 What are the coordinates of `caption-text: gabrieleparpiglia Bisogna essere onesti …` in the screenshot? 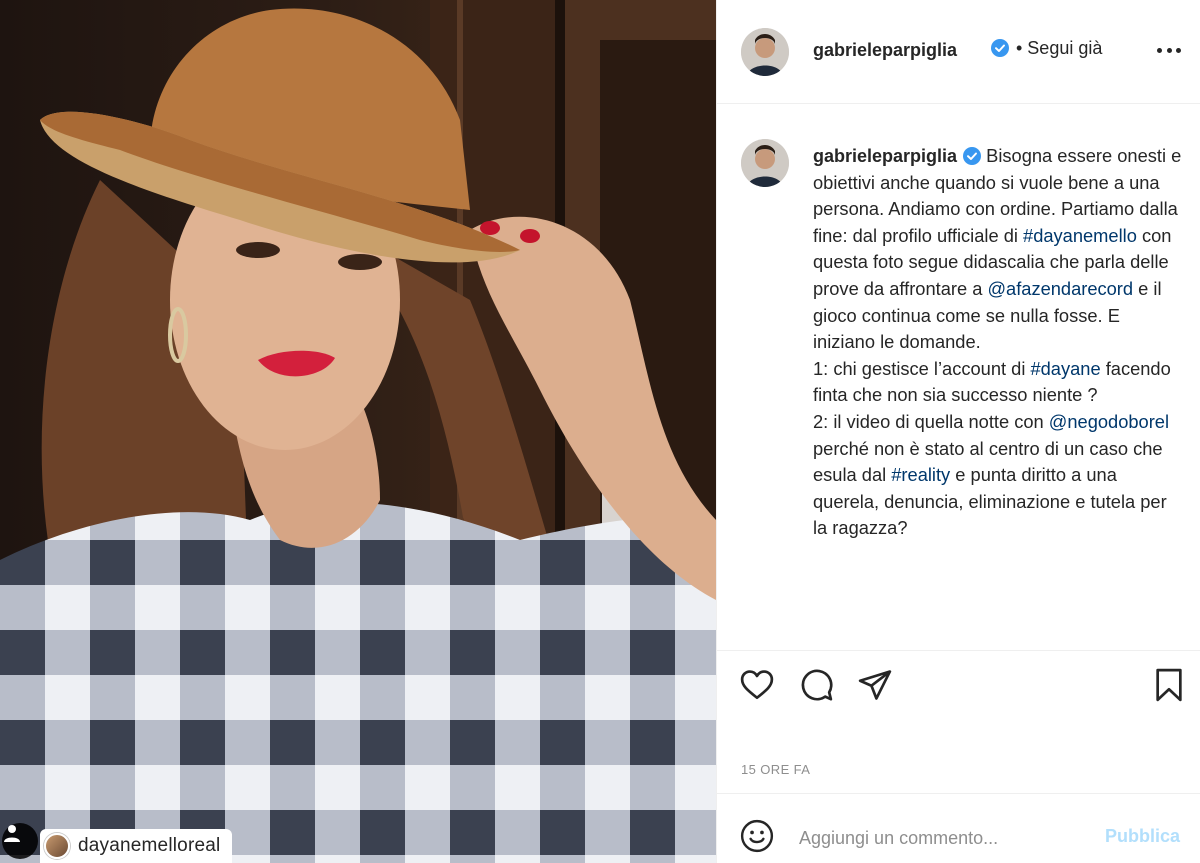 It's located at (999, 342).